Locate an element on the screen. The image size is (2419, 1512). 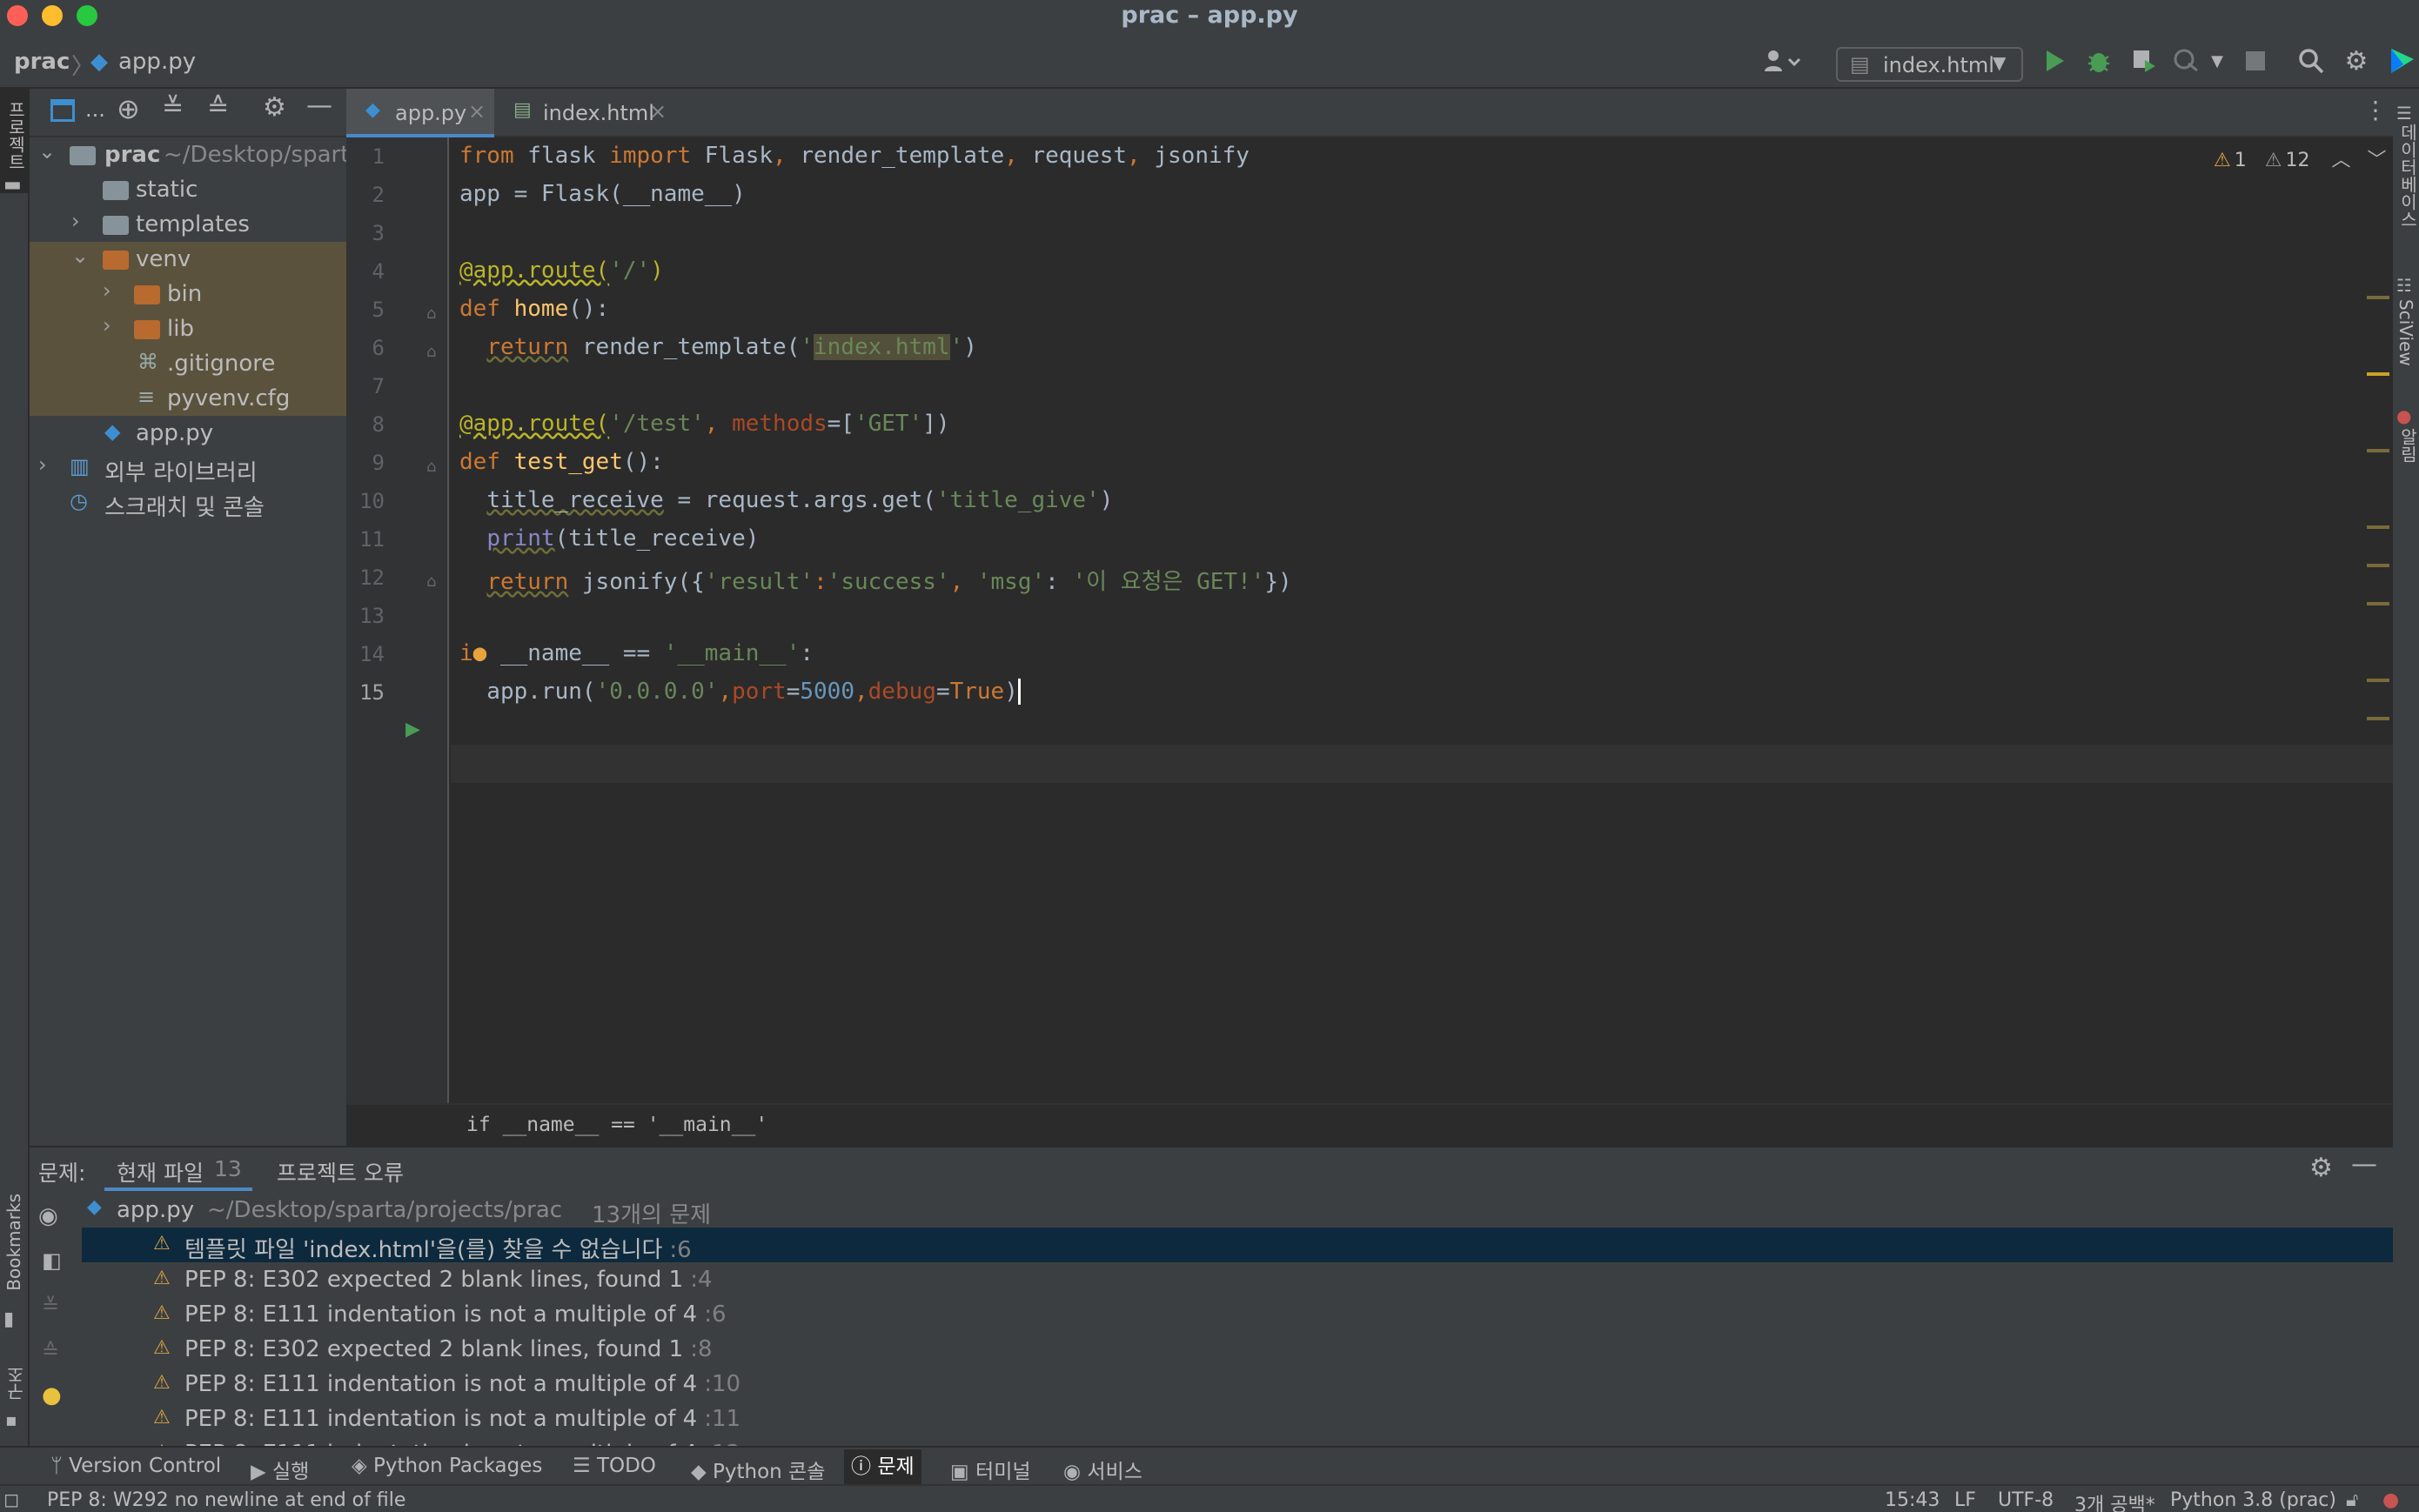
eye-icon: ◉ is located at coordinates (48, 1216).